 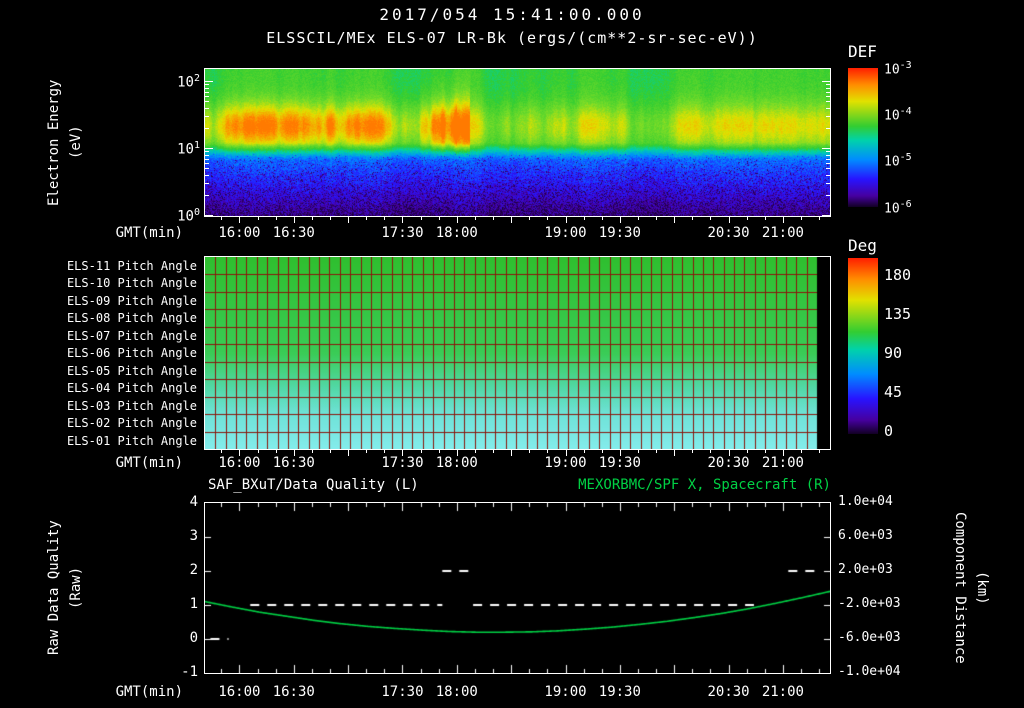 I want to click on pitch-row-label: ELS-08 Pitch Angle, so click(x=131, y=318).